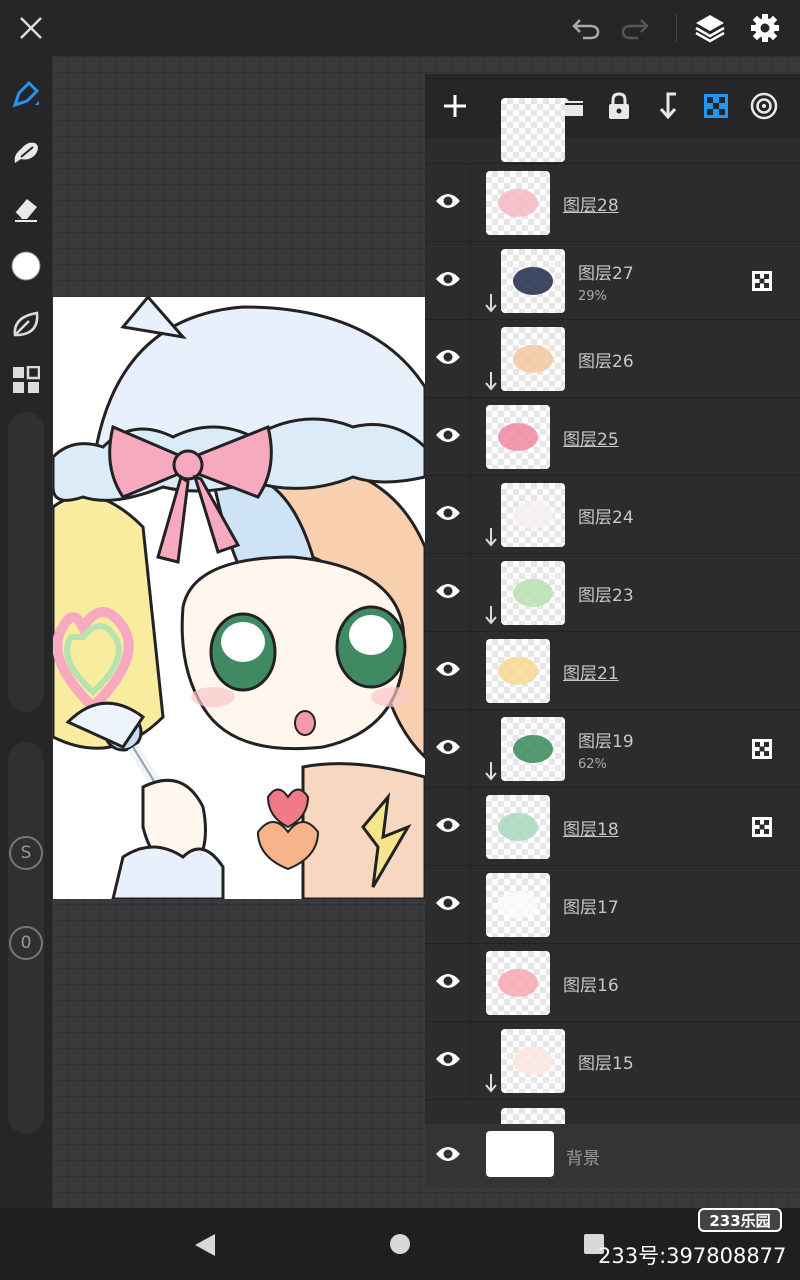 Image resolution: width=800 pixels, height=1280 pixels. What do you see at coordinates (591, 440) in the screenshot?
I see `layer-name: 图层25` at bounding box center [591, 440].